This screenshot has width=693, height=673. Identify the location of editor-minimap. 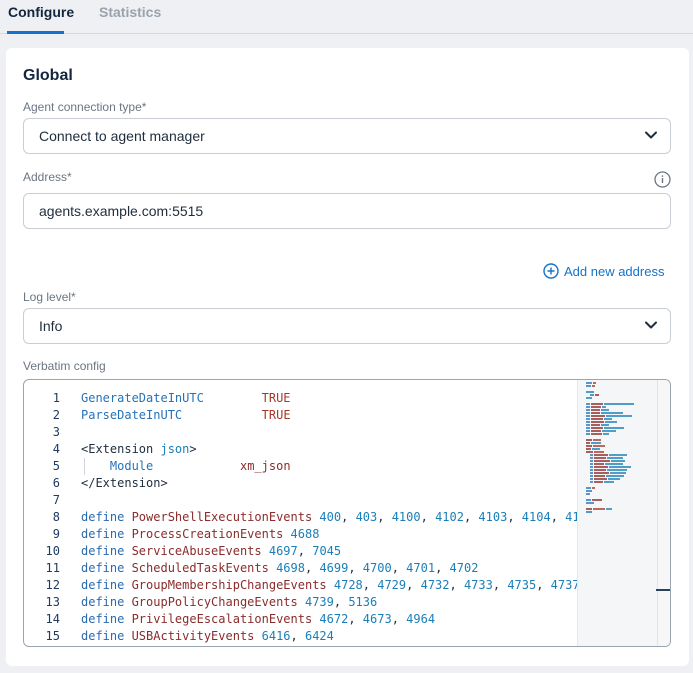
(617, 513).